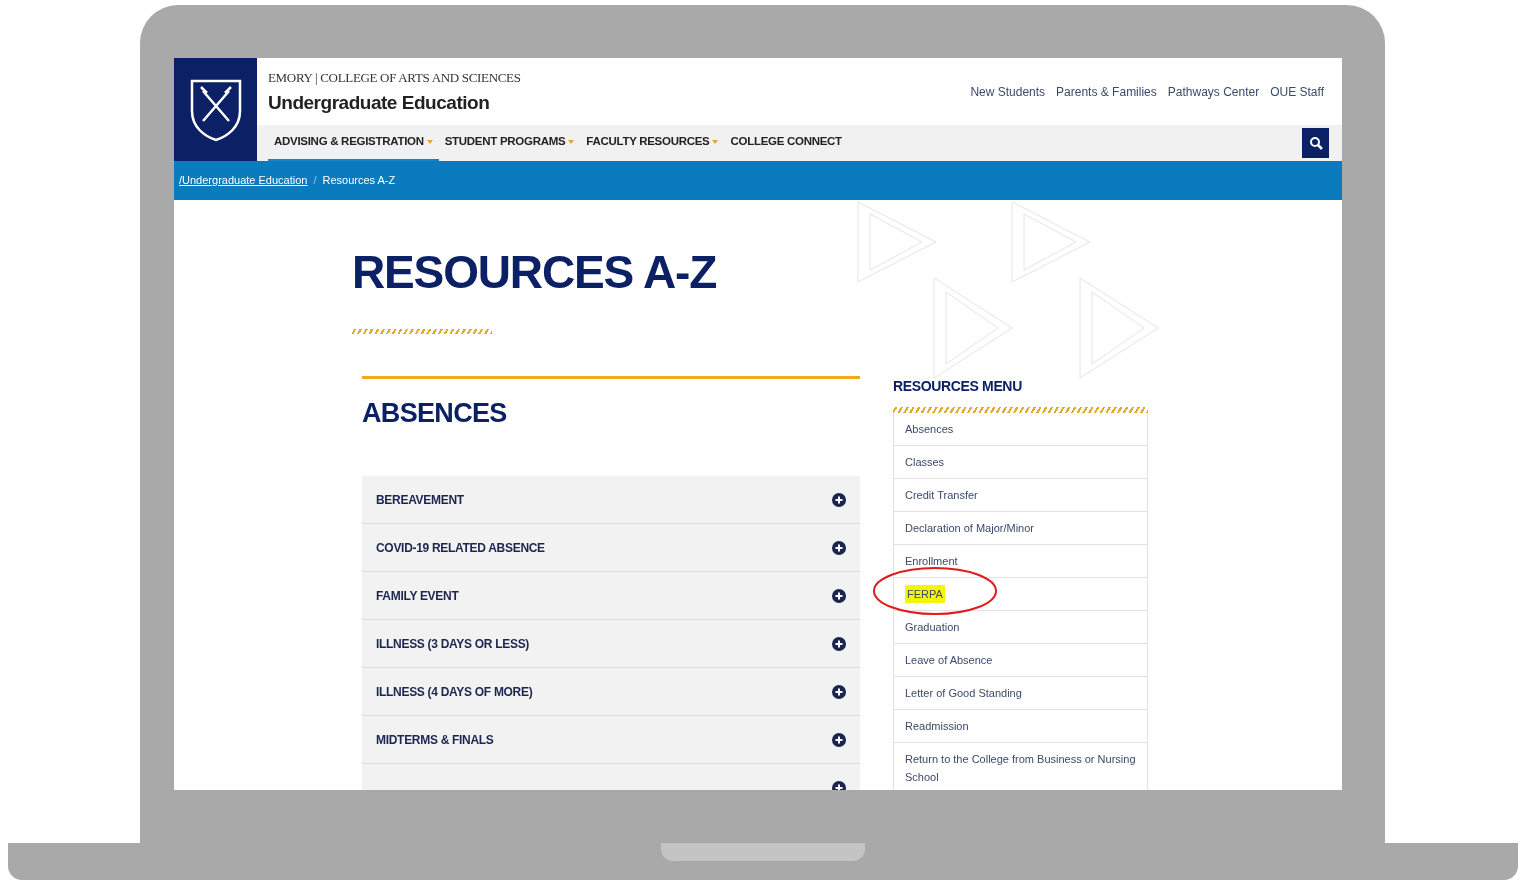 The height and width of the screenshot is (886, 1525). I want to click on menu-link: Readmission, so click(937, 726).